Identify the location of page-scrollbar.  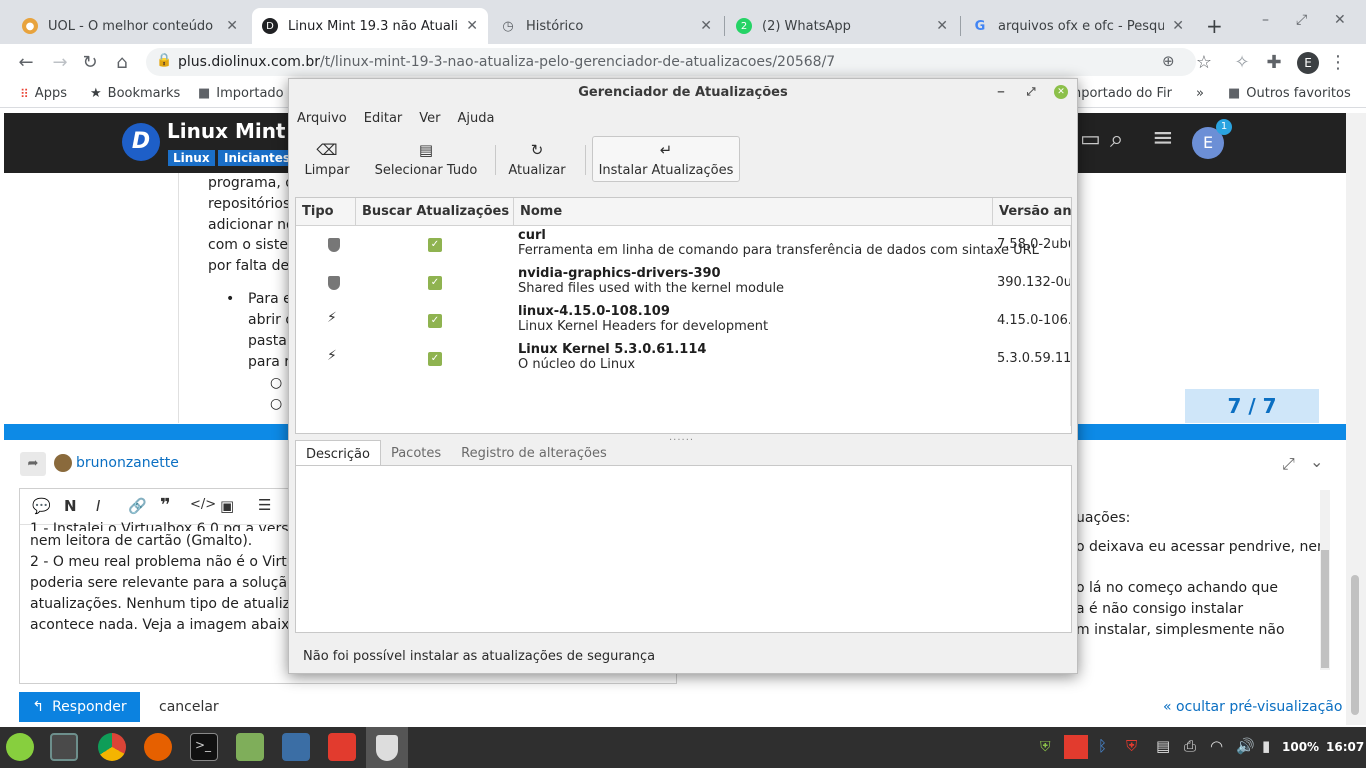
(1356, 419).